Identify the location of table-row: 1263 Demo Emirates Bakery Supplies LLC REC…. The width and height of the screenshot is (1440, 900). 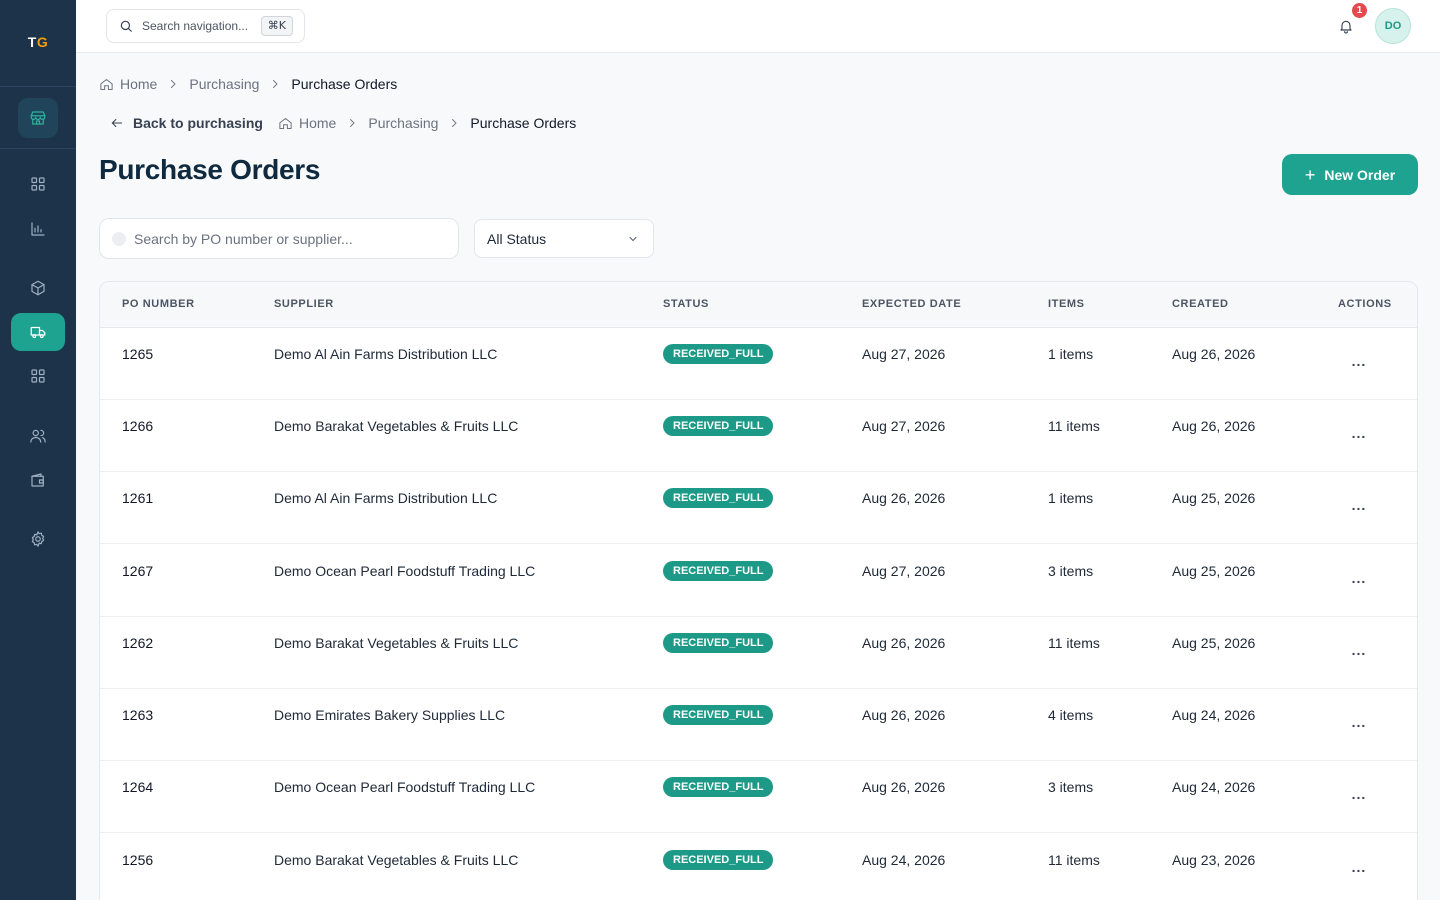
(758, 725).